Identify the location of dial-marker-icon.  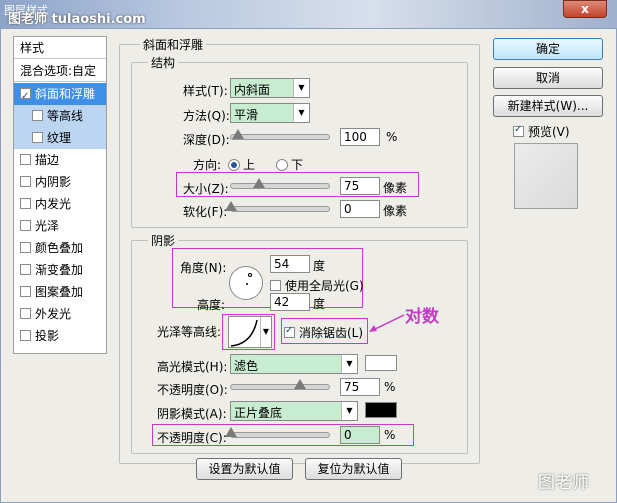
(250, 275).